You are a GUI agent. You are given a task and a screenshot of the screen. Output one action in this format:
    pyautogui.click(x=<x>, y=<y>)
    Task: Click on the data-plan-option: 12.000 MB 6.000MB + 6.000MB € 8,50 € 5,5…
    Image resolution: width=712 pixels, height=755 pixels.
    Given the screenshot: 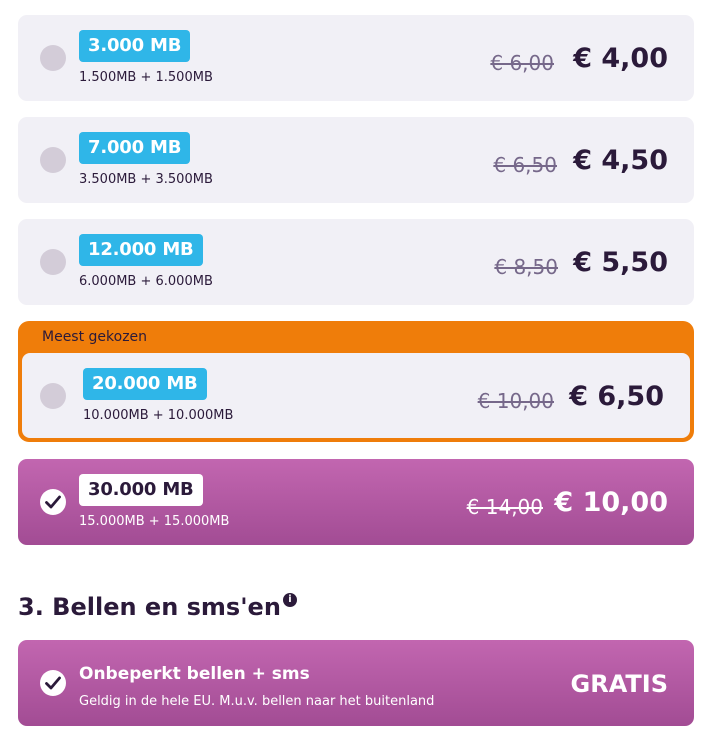 What is the action you would take?
    pyautogui.click(x=356, y=262)
    